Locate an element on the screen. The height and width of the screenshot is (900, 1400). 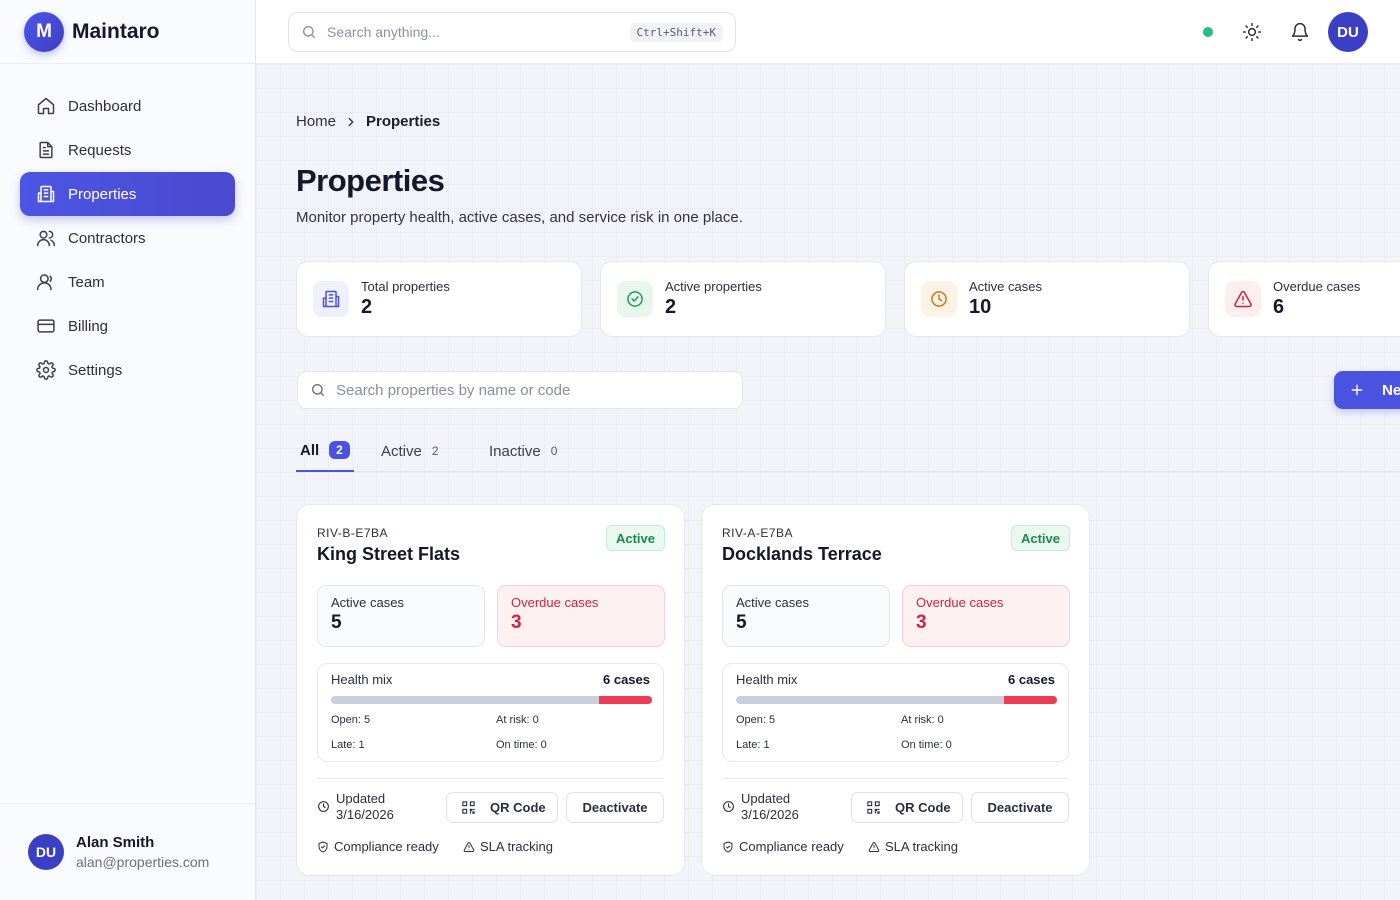
user-info: Alan Smith alan@properties.com is located at coordinates (142, 852).